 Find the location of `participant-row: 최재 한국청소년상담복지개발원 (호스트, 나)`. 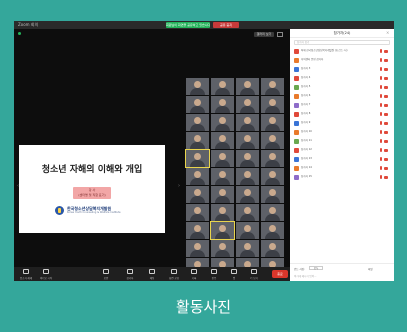

participant-row: 최재 한국청소년상담복지개발원 (호스트, 나) is located at coordinates (342, 51).